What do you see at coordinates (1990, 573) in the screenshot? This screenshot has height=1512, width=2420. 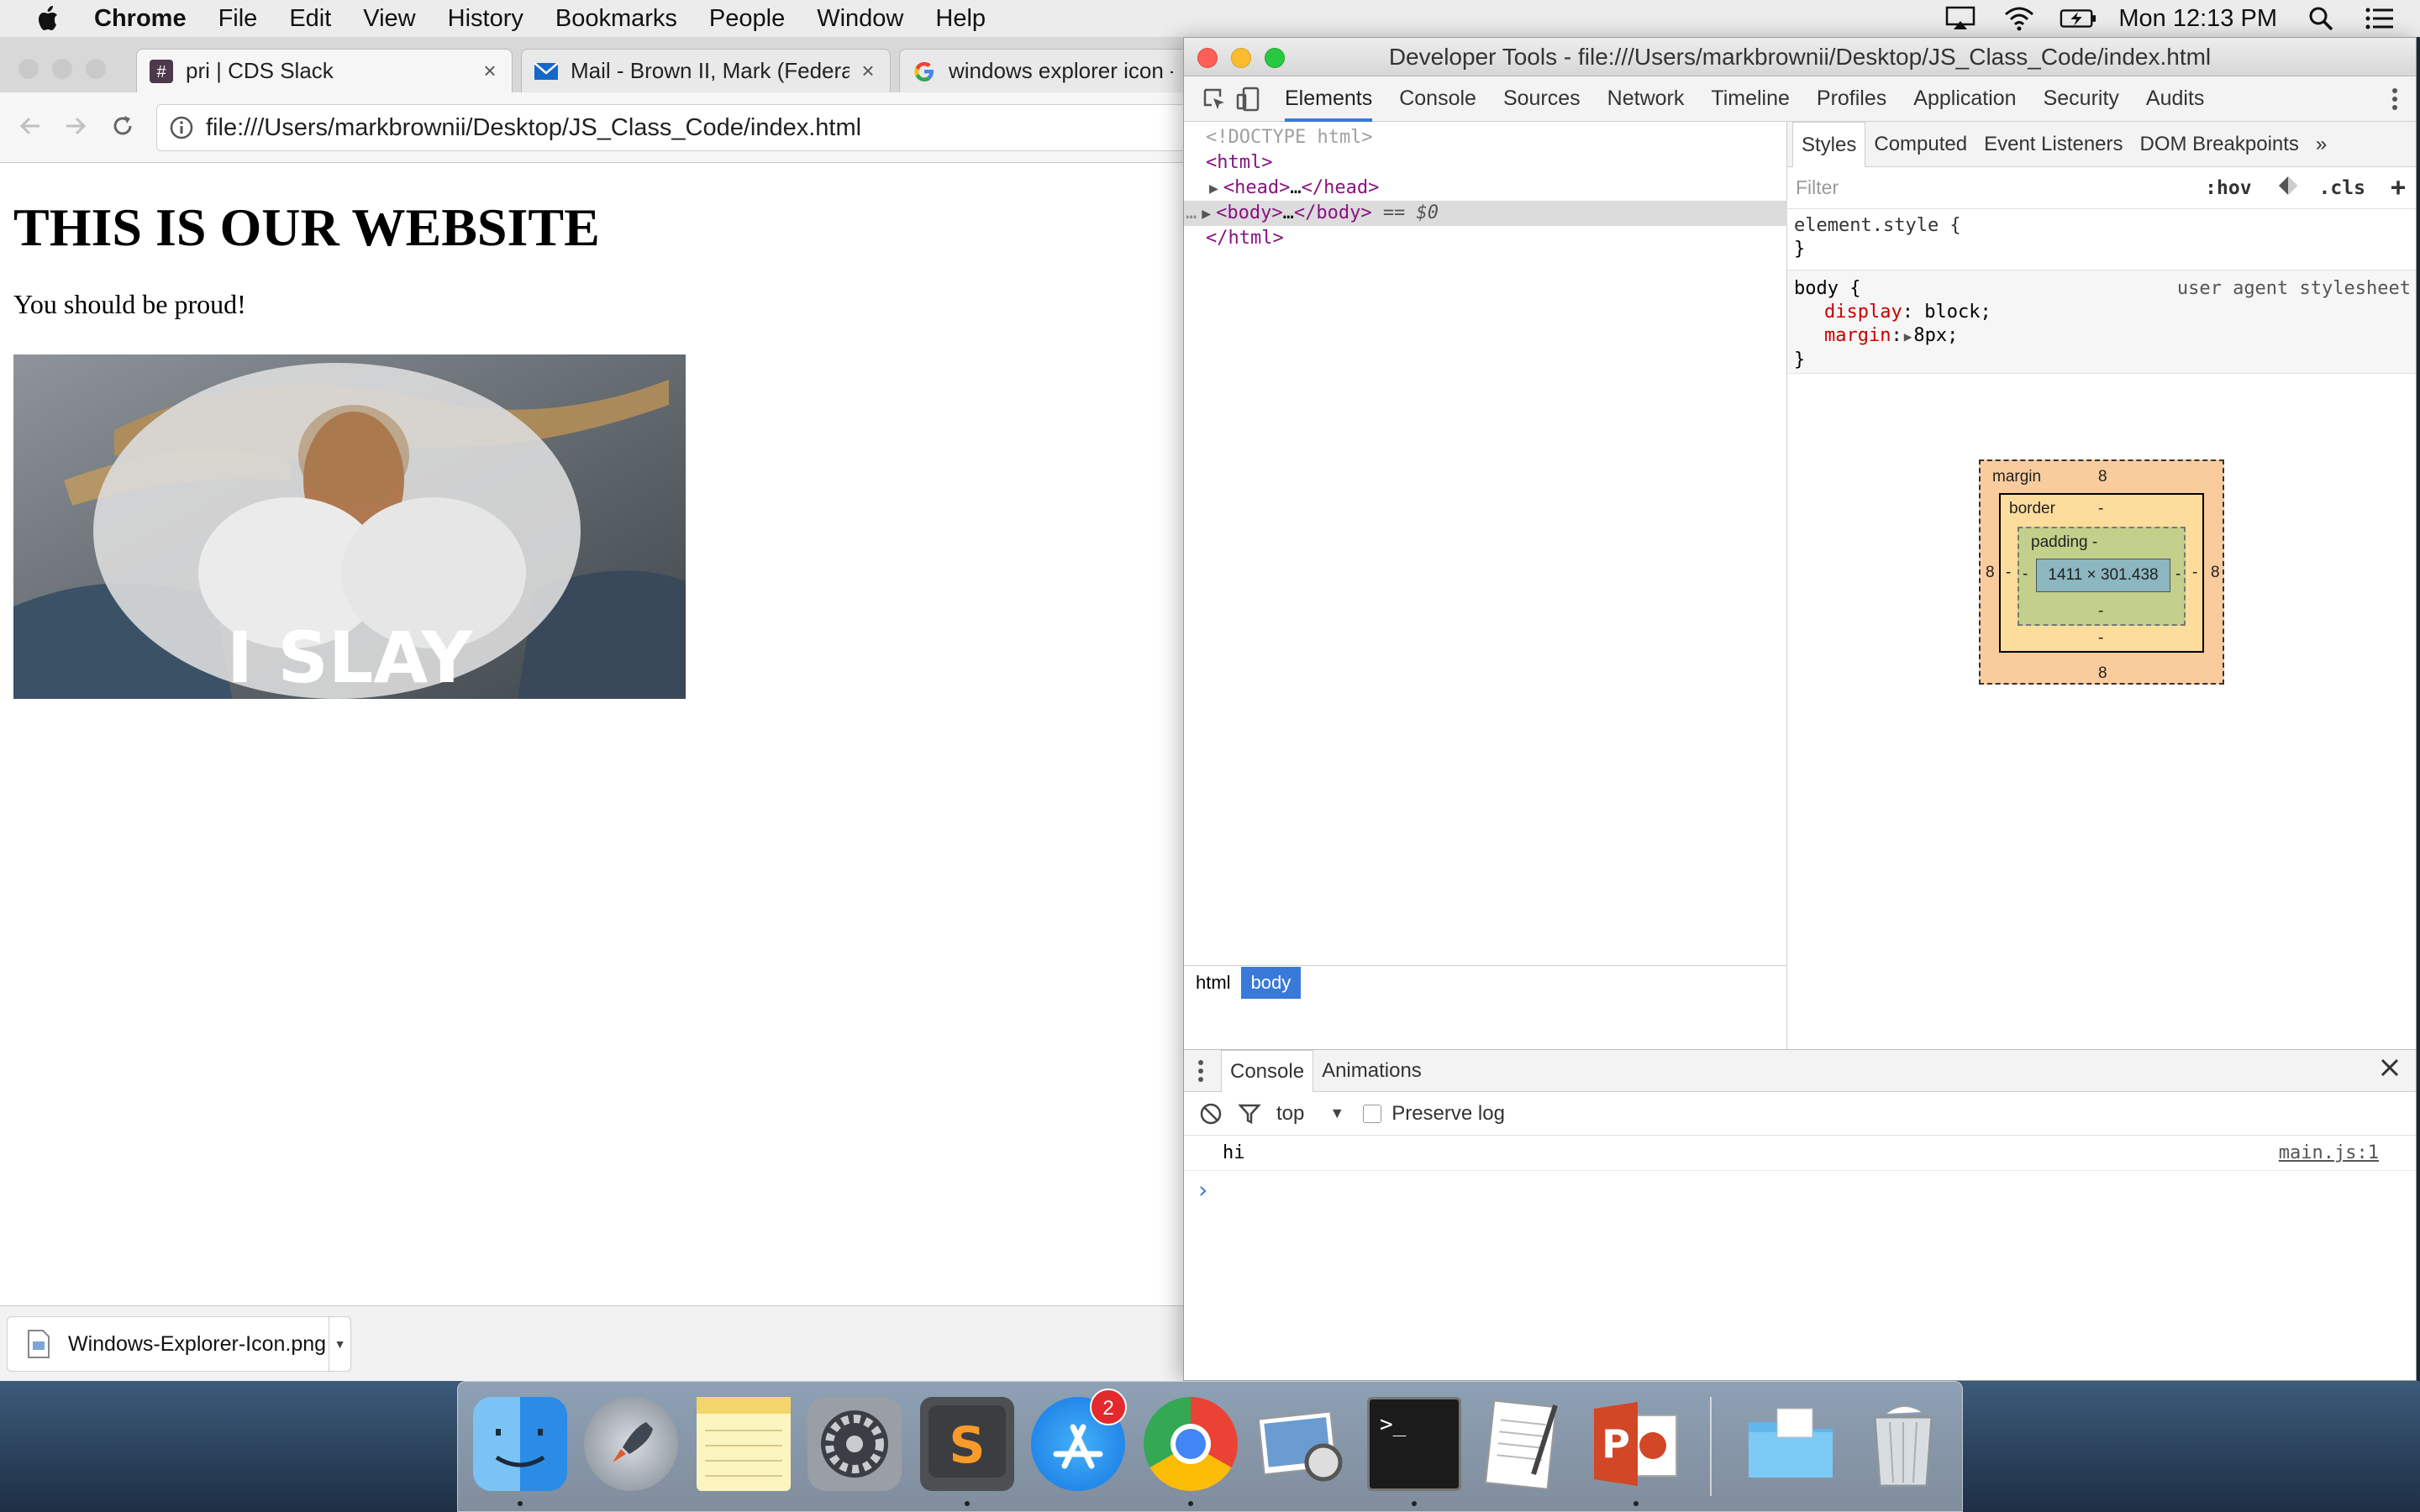 I see `box-model-margin-left: 8` at bounding box center [1990, 573].